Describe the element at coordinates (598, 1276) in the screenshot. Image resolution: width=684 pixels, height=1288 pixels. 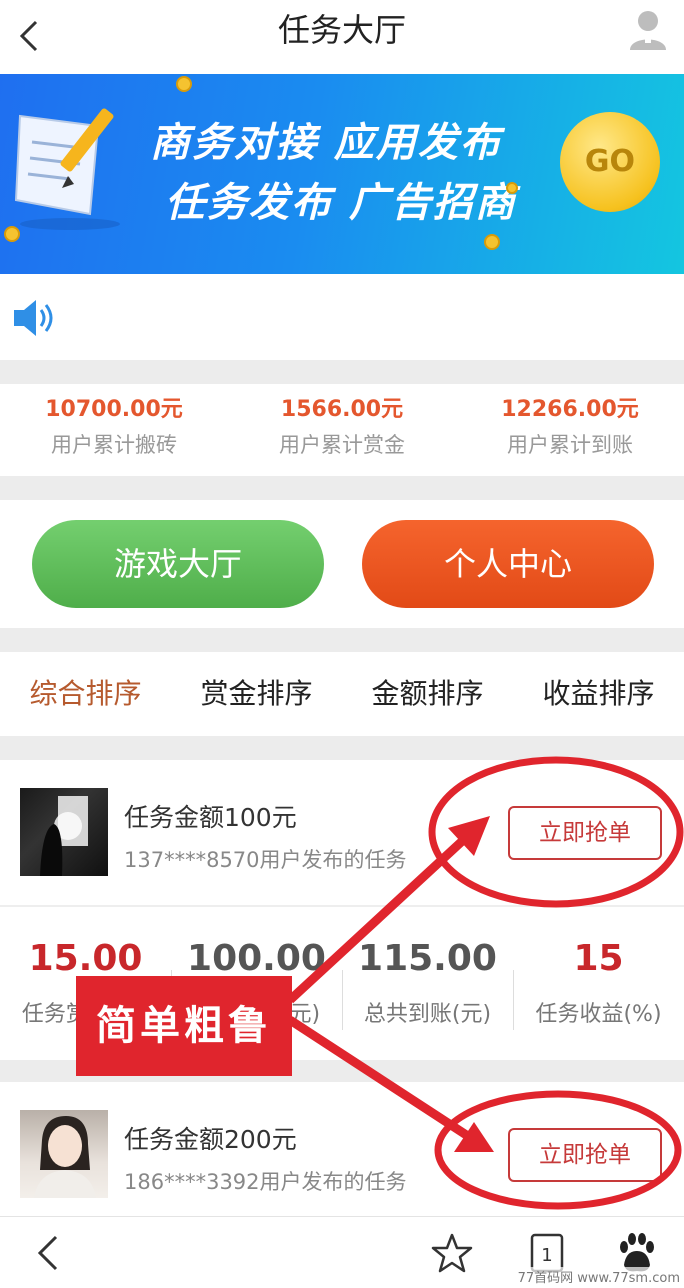
I see `watermark: 77首码网 www.77sm.com` at that location.